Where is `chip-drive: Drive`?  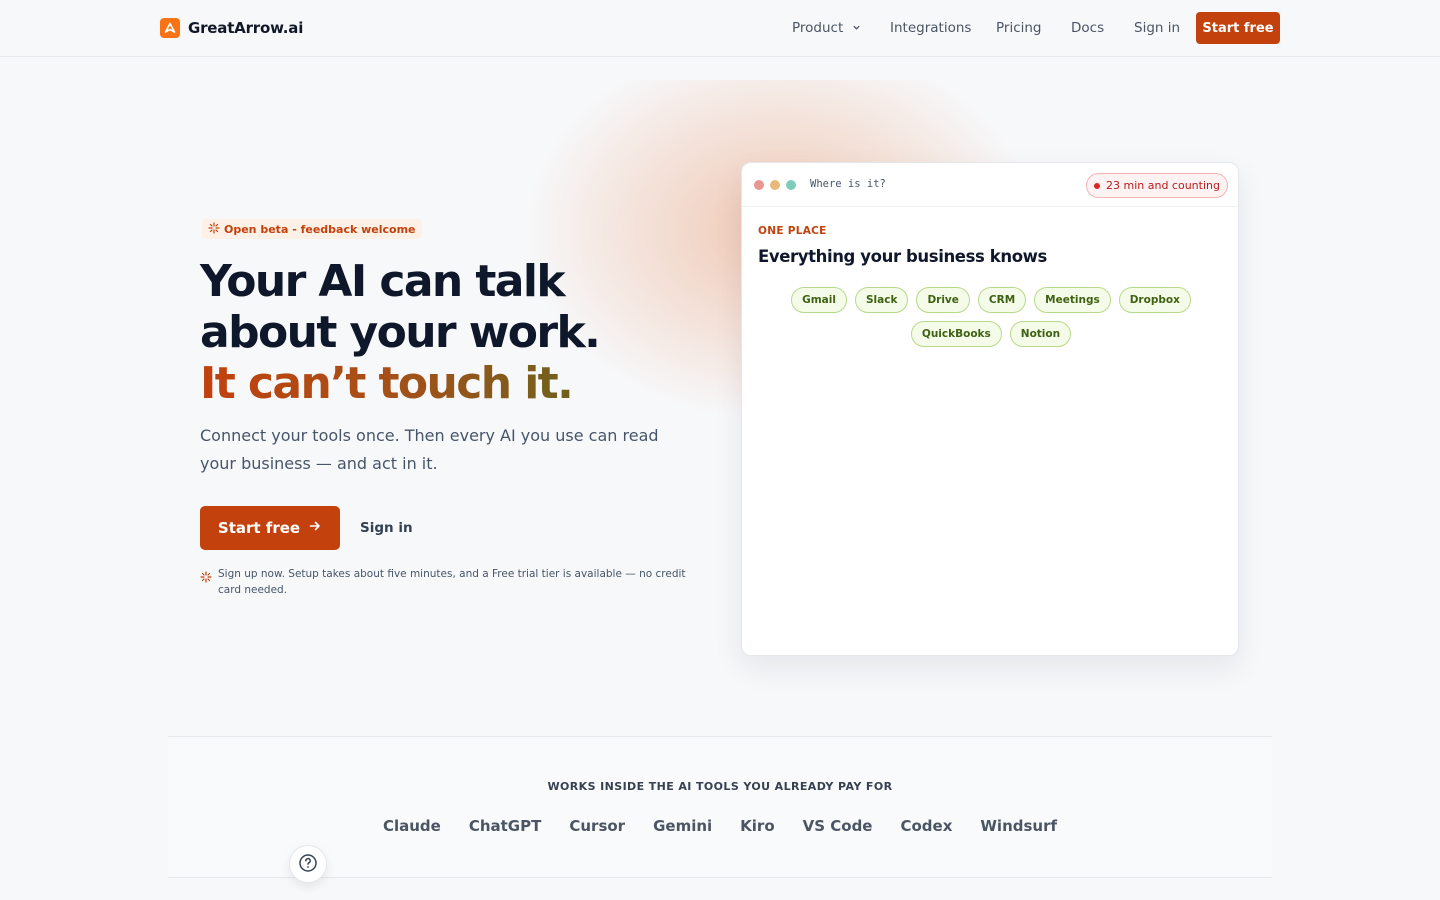 chip-drive: Drive is located at coordinates (943, 300).